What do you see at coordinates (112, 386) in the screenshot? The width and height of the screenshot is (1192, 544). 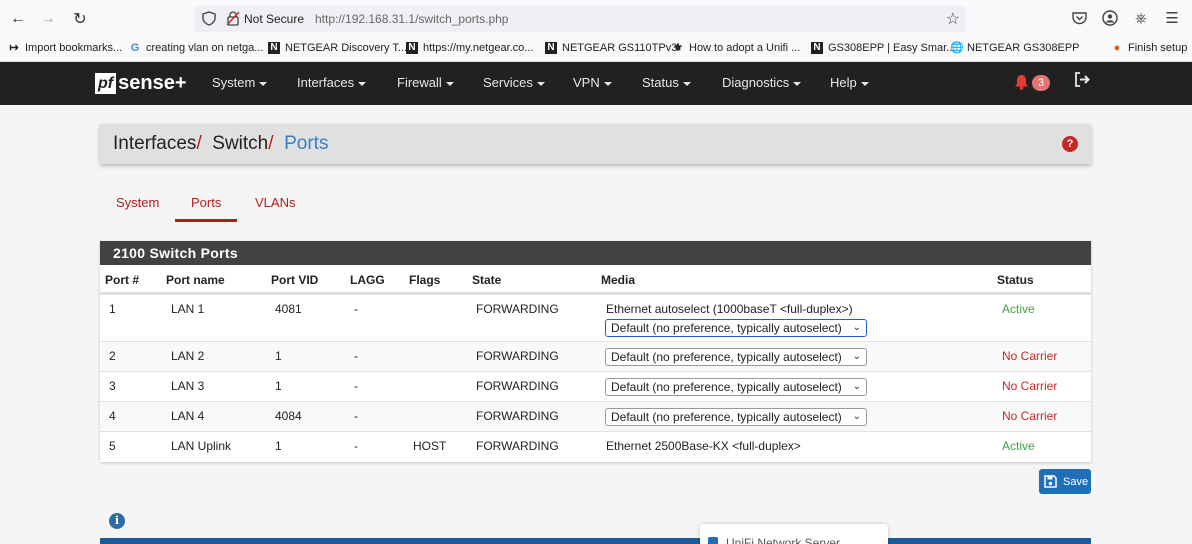 I see `port-number: 3` at bounding box center [112, 386].